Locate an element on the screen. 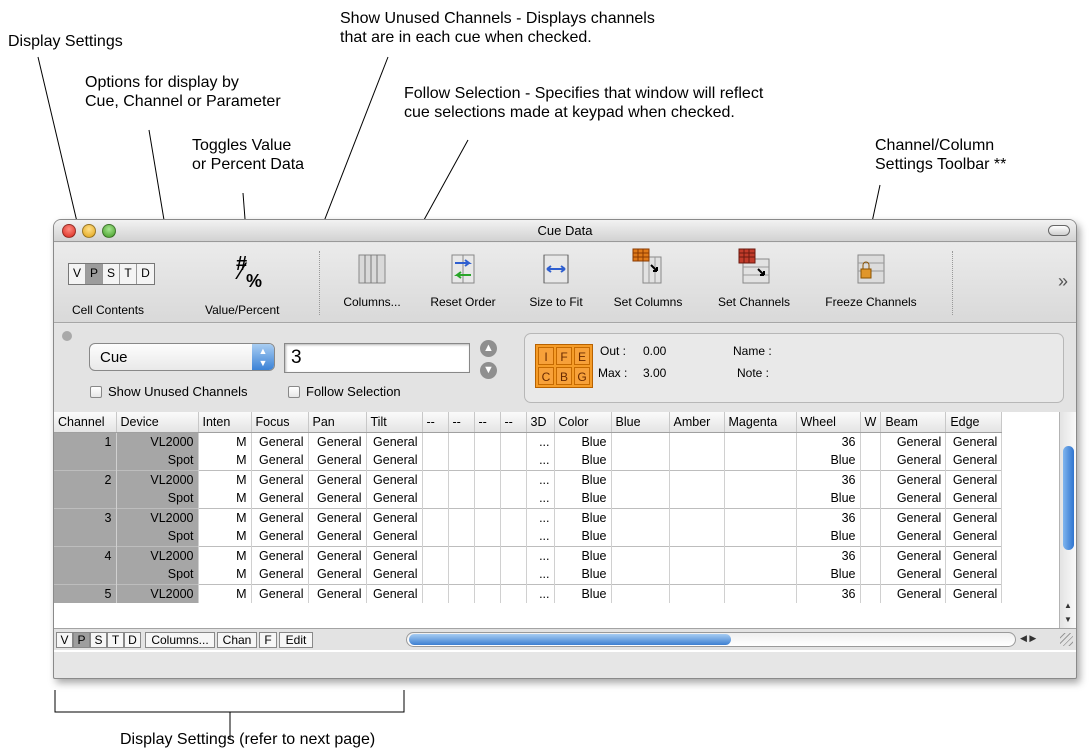  cue-number-field: 3 is located at coordinates (377, 358).